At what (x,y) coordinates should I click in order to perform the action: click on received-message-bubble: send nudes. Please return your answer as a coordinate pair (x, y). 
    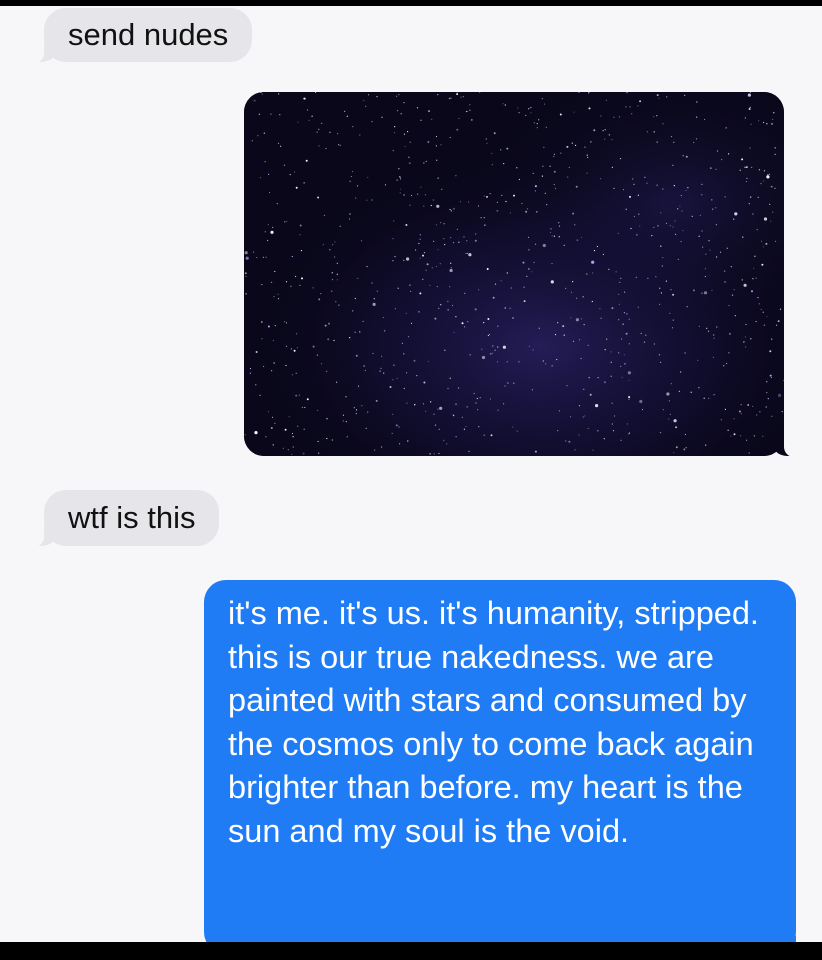
    Looking at the image, I should click on (141, 35).